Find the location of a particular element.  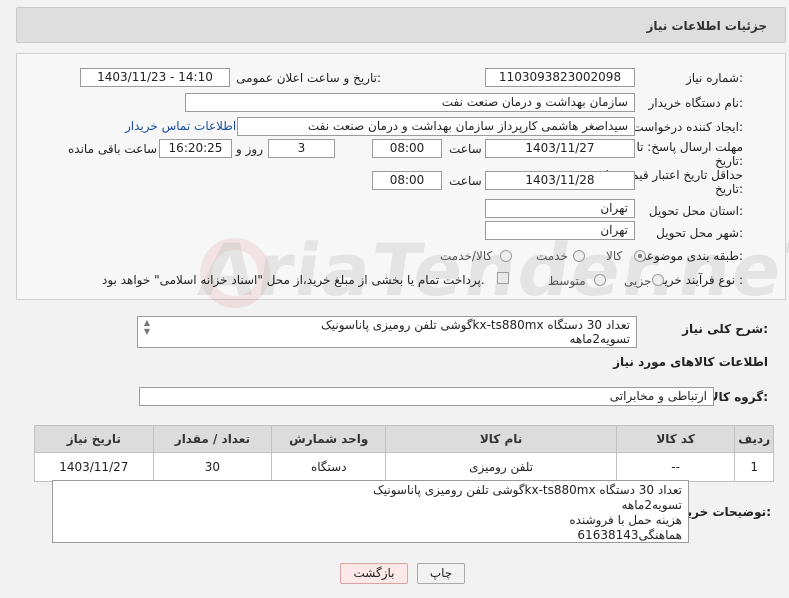

col-name: نام کالا is located at coordinates (501, 439).